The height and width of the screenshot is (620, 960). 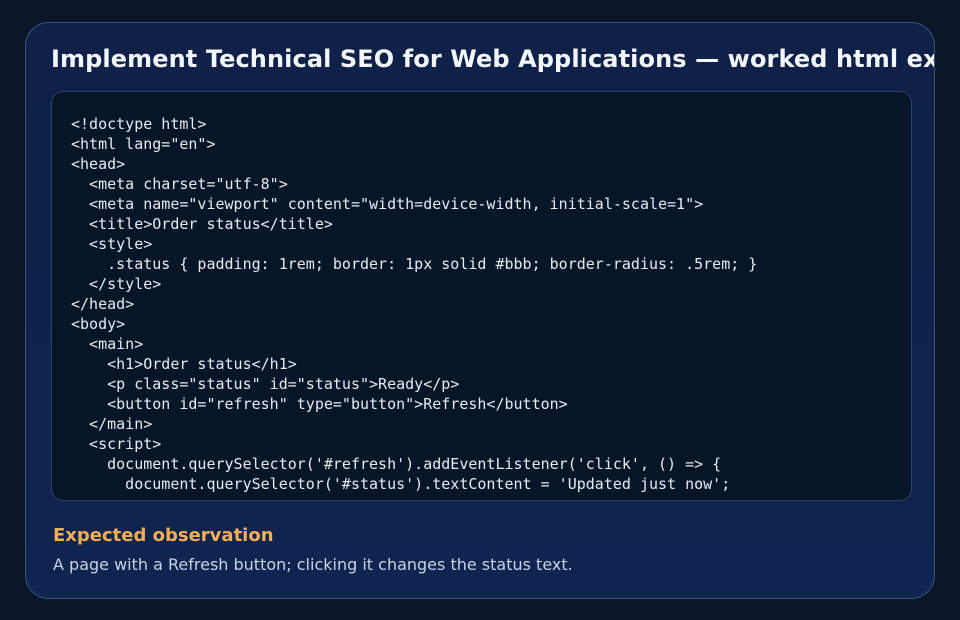 I want to click on code-line: <meta charset="utf-8">, so click(x=179, y=184).